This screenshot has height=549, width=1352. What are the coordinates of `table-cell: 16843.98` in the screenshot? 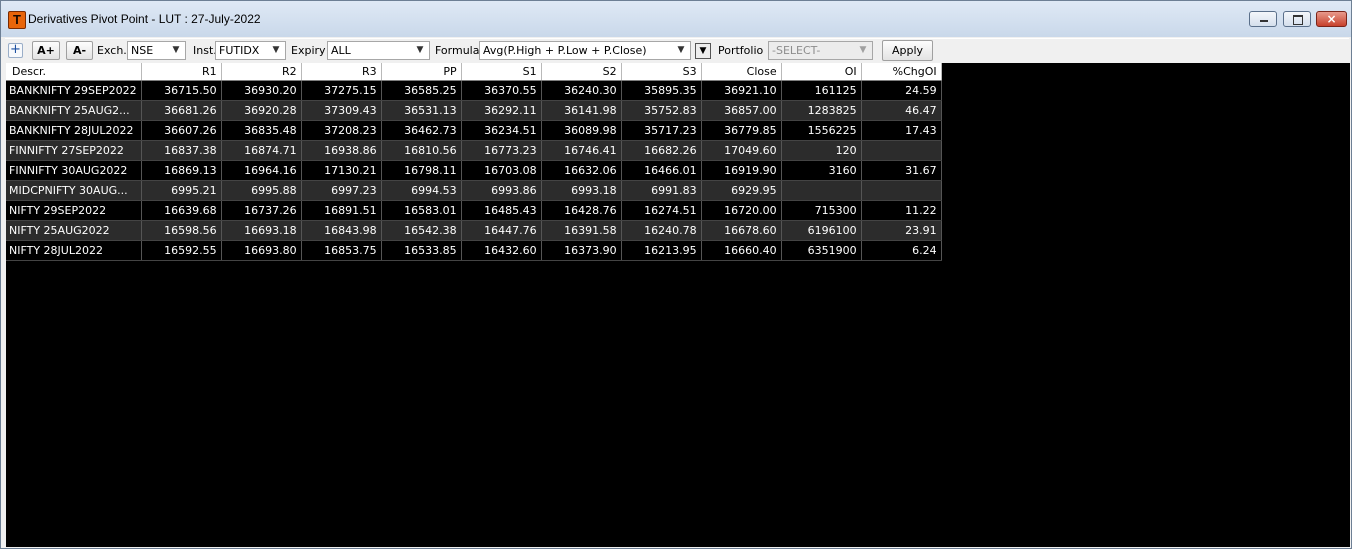 It's located at (341, 230).